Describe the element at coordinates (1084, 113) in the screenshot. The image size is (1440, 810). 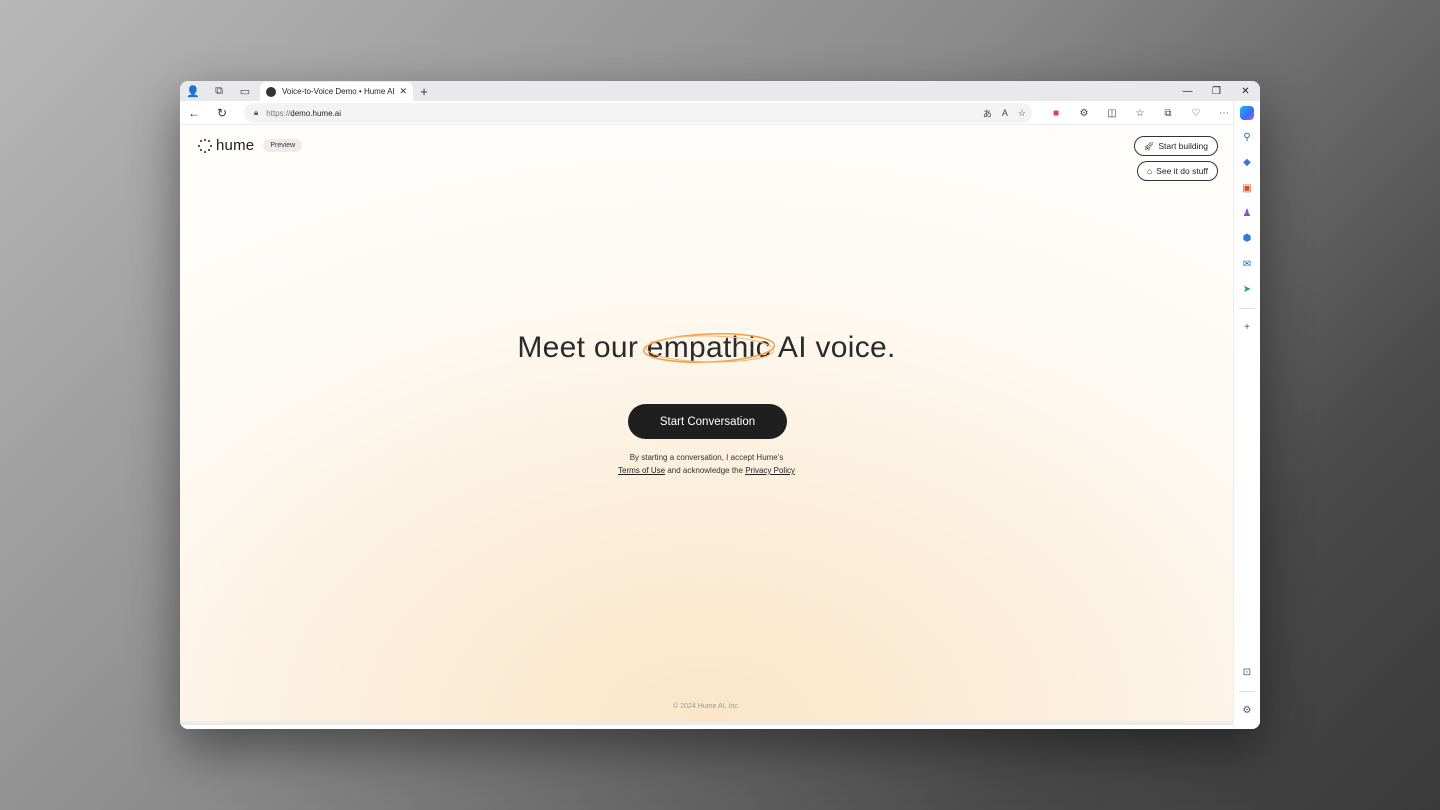
I see `extensions-puzzle-icon: ⚙` at that location.